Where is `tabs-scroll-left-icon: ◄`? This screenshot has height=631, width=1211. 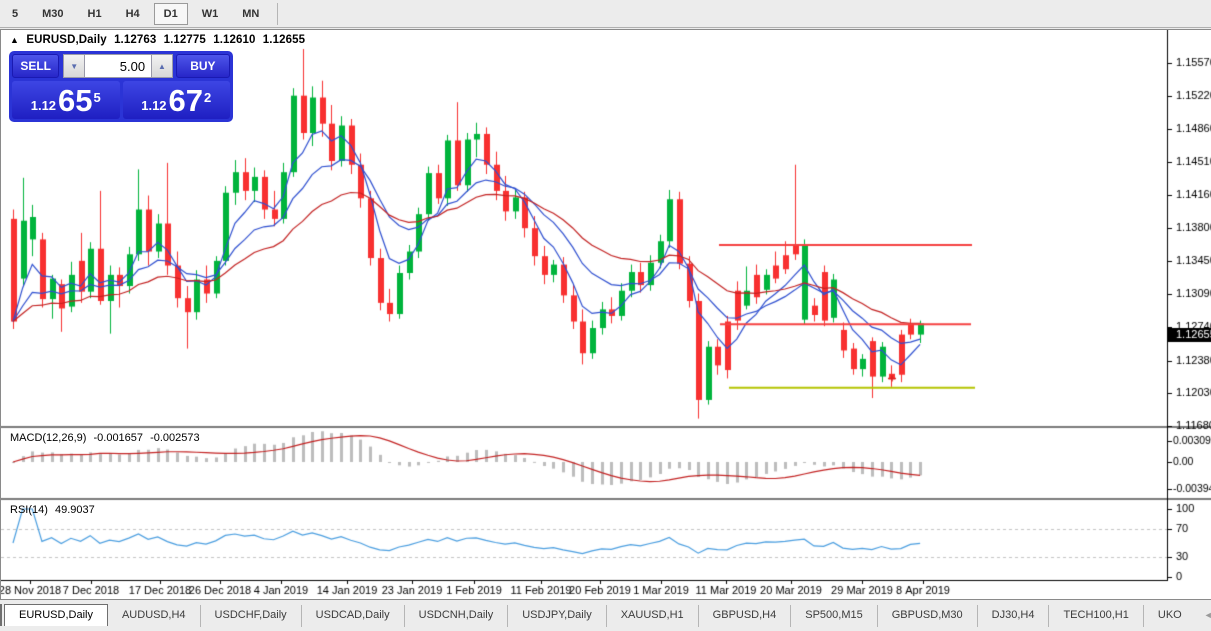
tabs-scroll-left-icon: ◄ is located at coordinates (1205, 612).